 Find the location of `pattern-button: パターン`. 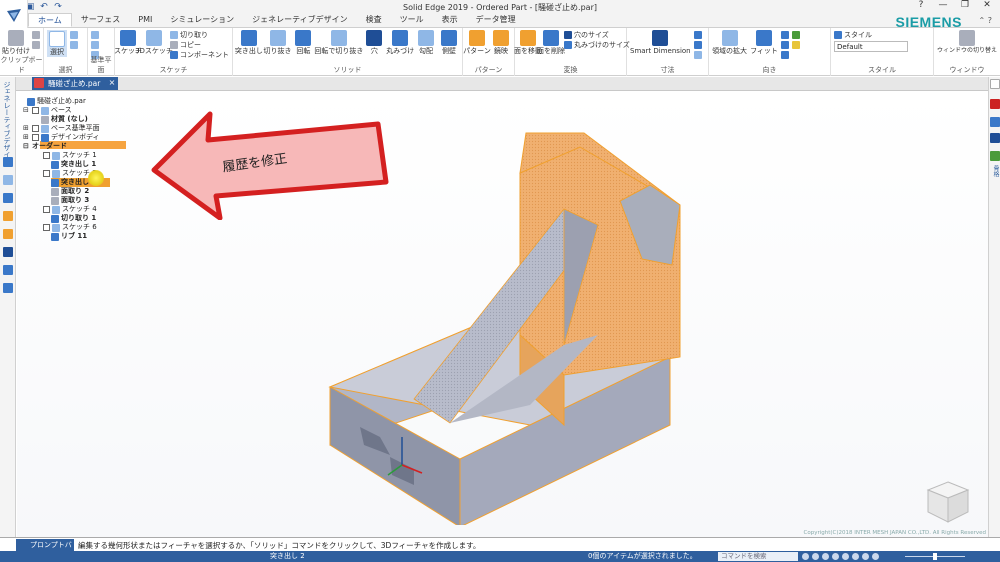

pattern-button: パターン is located at coordinates (477, 42).